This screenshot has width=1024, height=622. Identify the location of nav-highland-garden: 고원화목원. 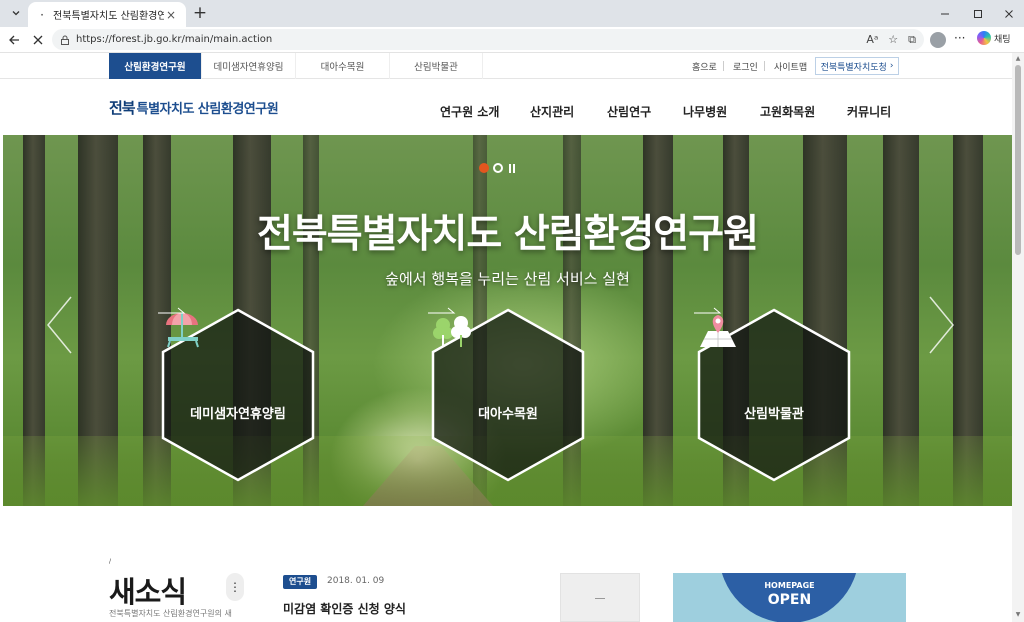
(787, 111).